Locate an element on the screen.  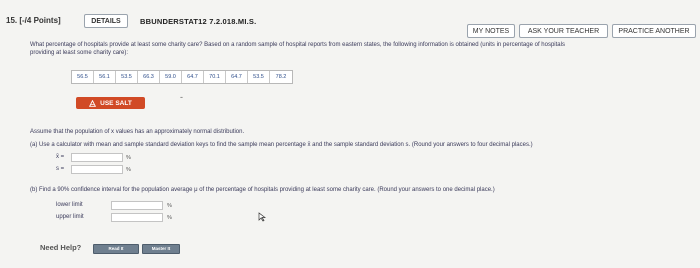
use-salt-label: USE SALT is located at coordinates (116, 103).